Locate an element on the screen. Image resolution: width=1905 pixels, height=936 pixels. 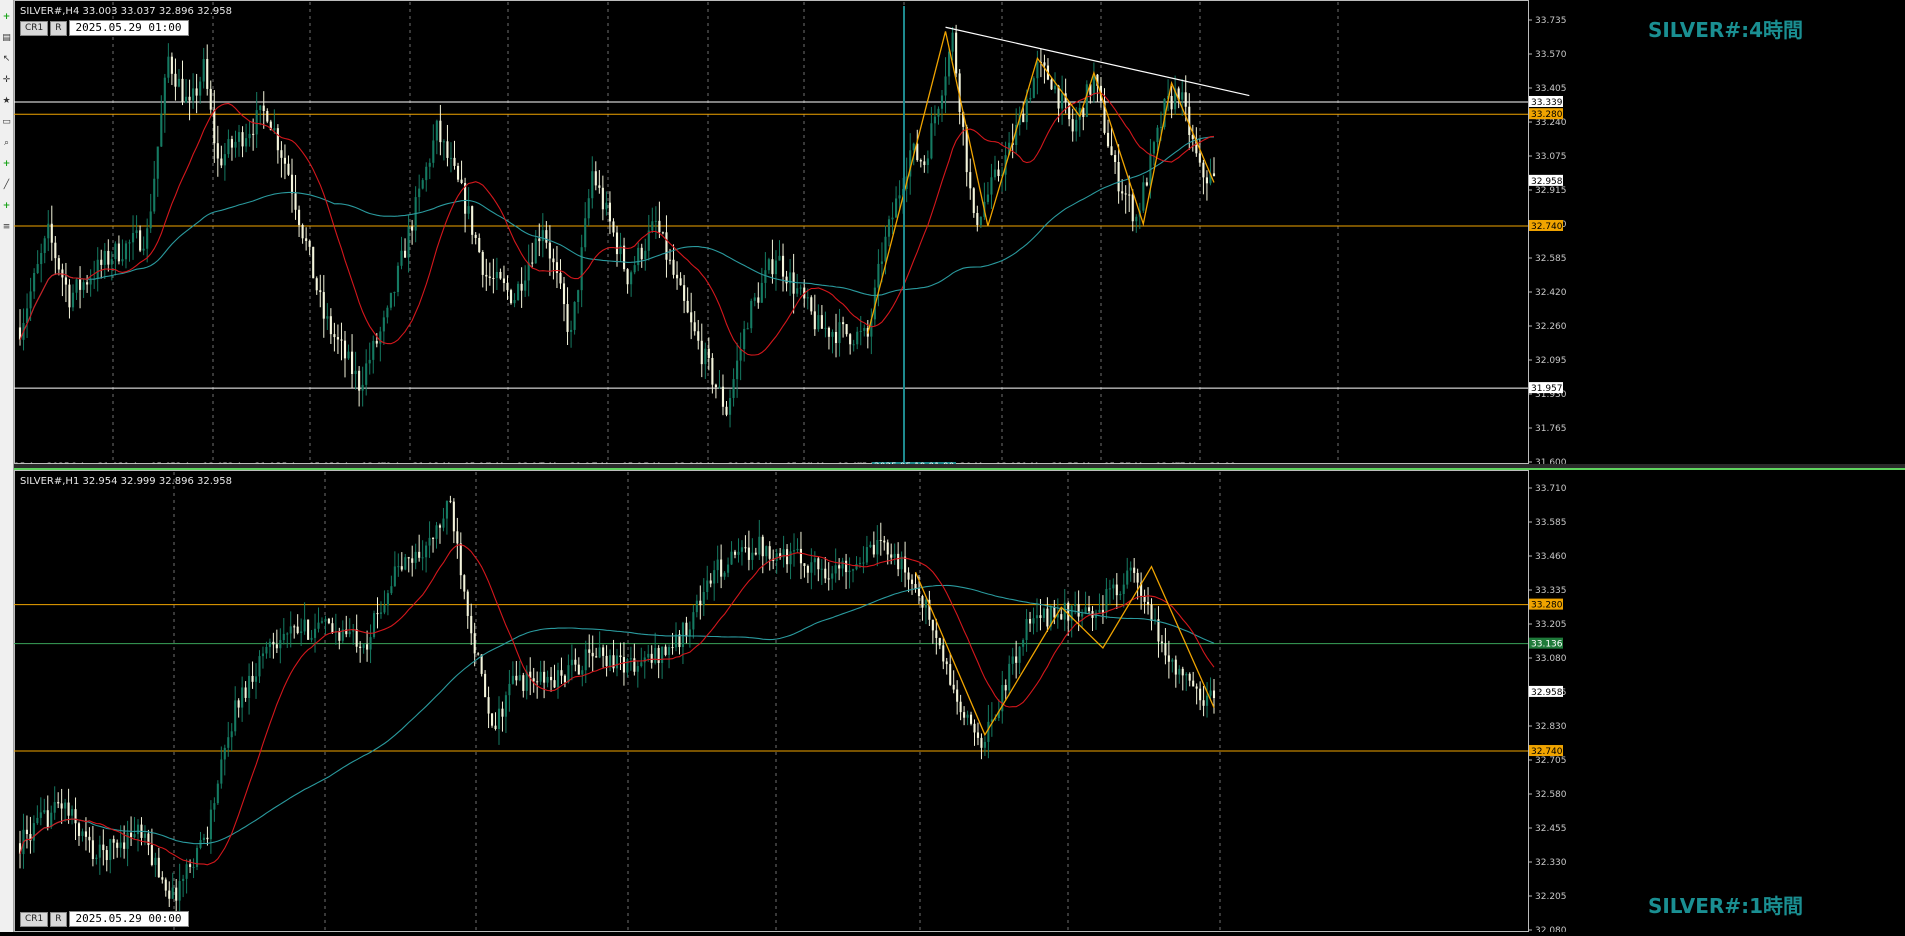
add-icon: + is located at coordinates (6, 17).